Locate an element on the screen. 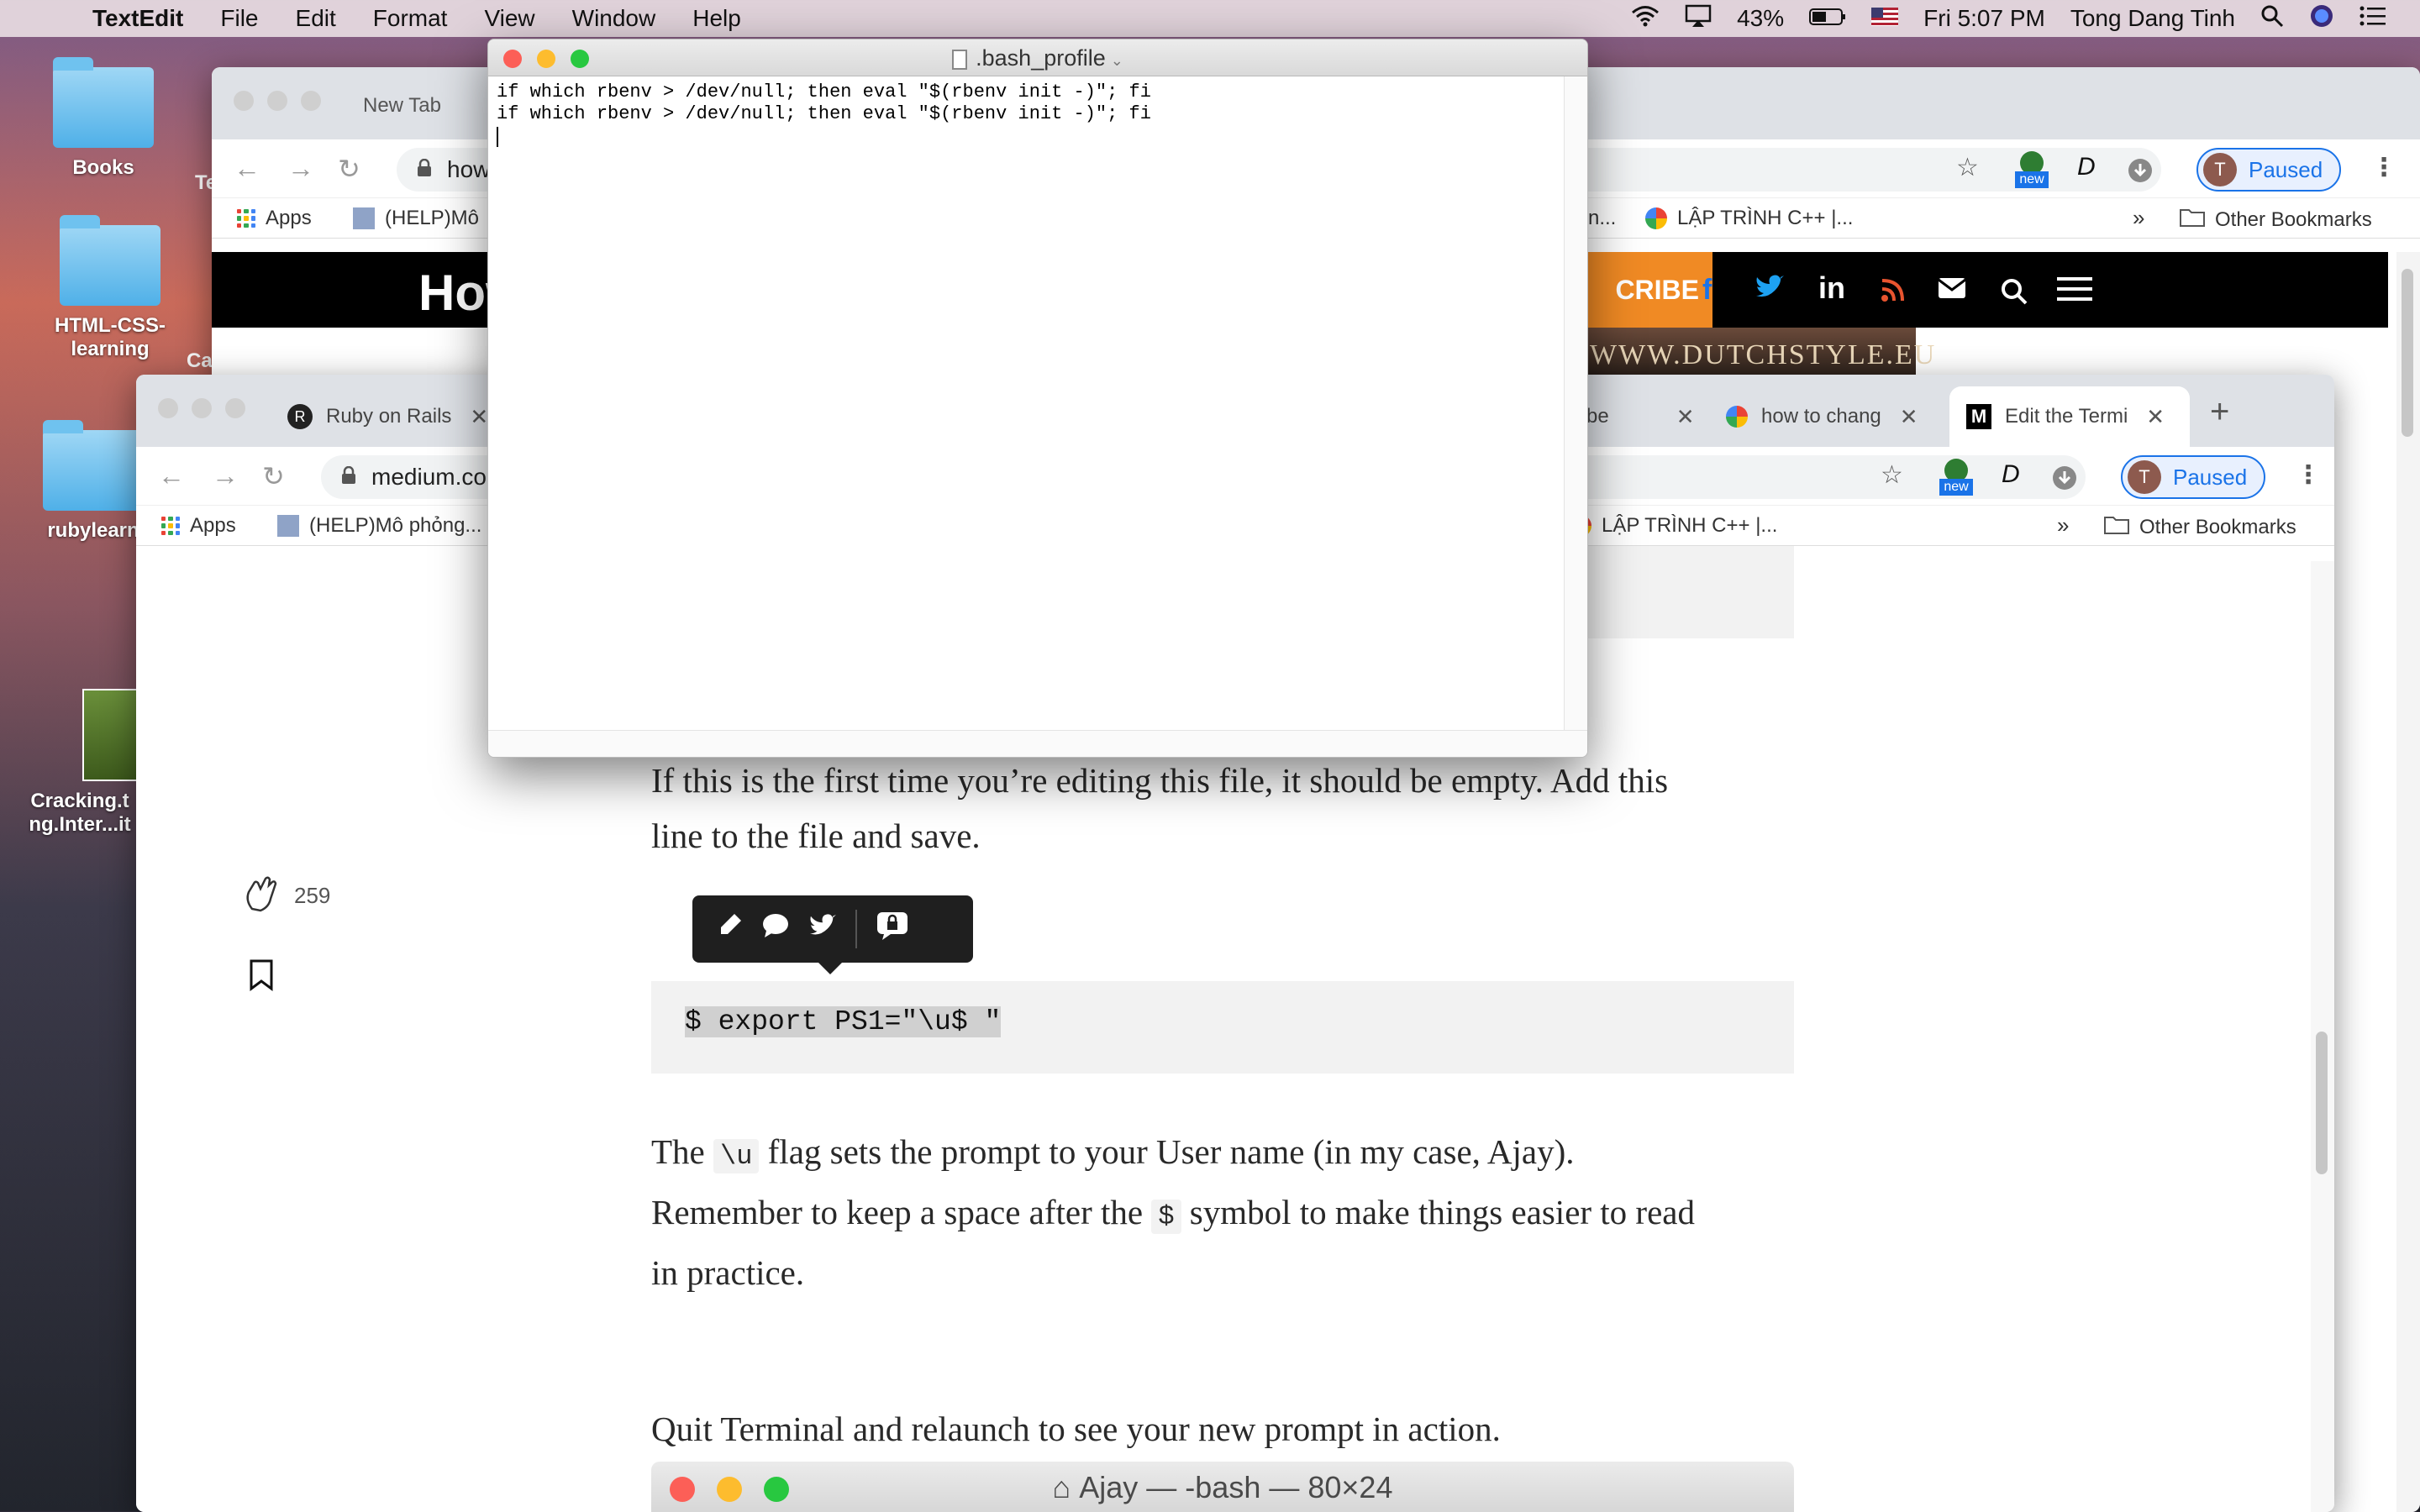 This screenshot has width=2420, height=1512. twitter-icon is located at coordinates (1769, 289).